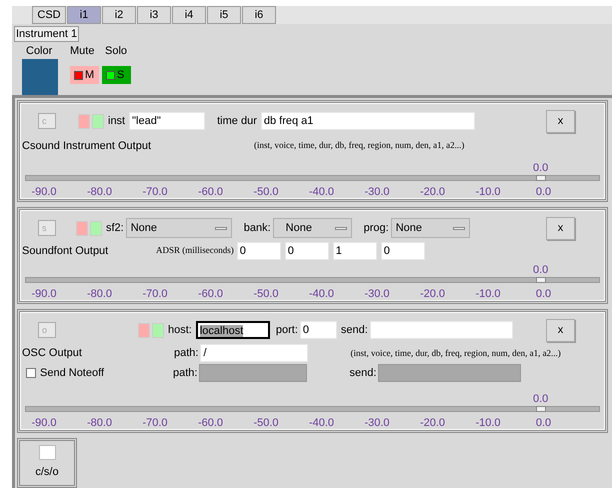  What do you see at coordinates (47, 121) in the screenshot?
I see `disabled-field: c` at bounding box center [47, 121].